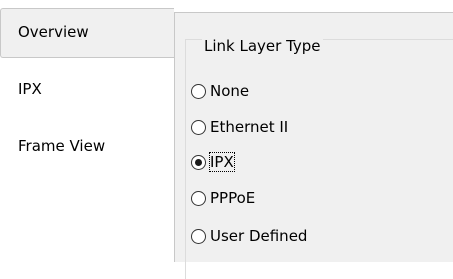 The image size is (453, 279). I want to click on radio-pppoe-circle, so click(198, 198).